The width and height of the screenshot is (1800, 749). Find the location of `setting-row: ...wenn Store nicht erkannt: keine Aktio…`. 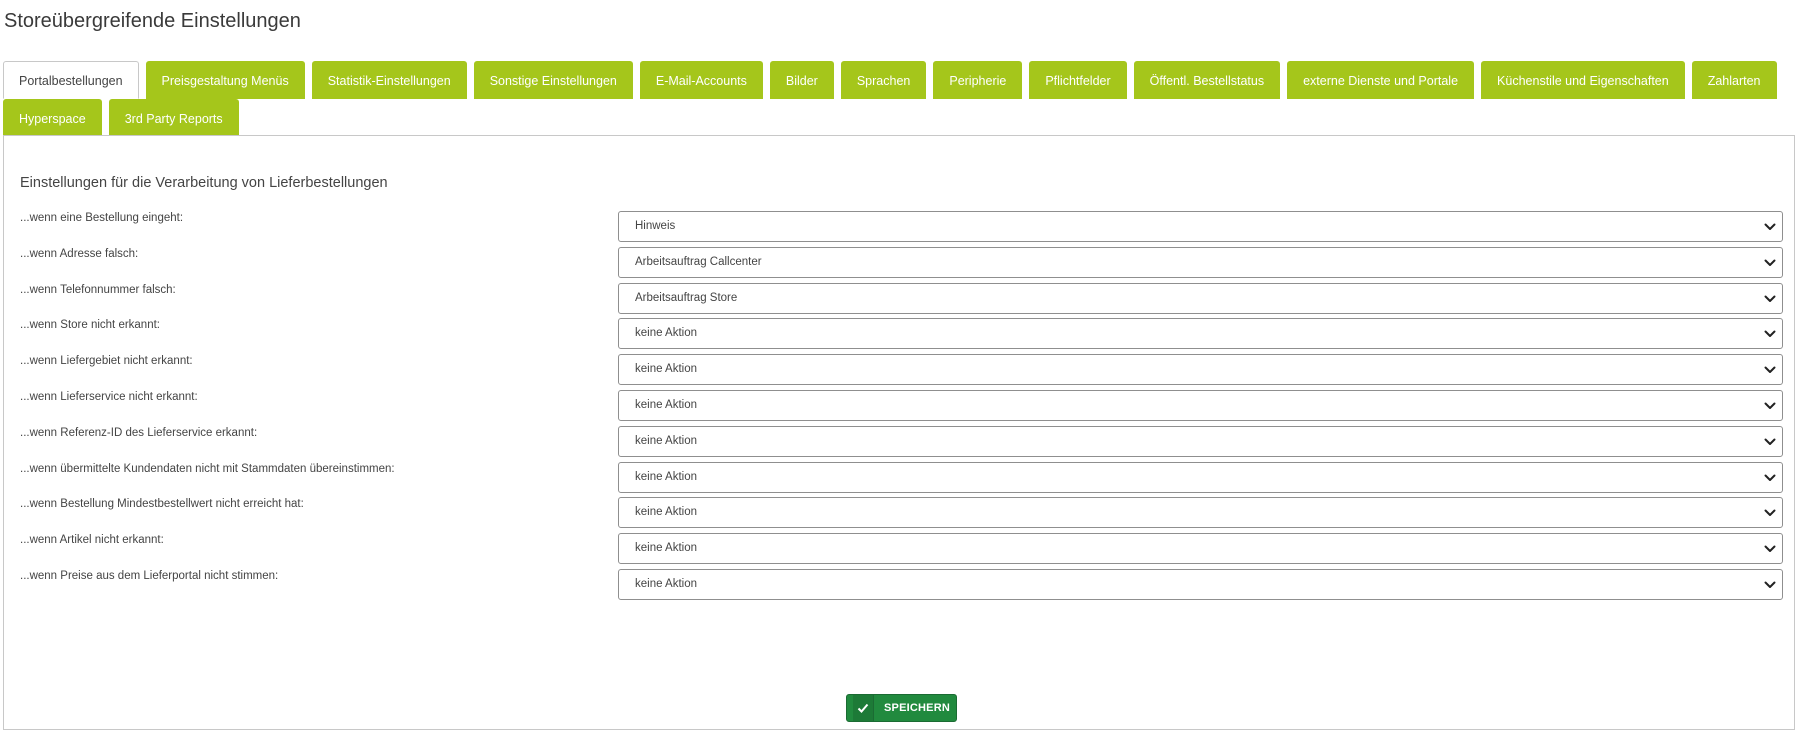

setting-row: ...wenn Store nicht erkannt: keine Aktio… is located at coordinates (899, 334).